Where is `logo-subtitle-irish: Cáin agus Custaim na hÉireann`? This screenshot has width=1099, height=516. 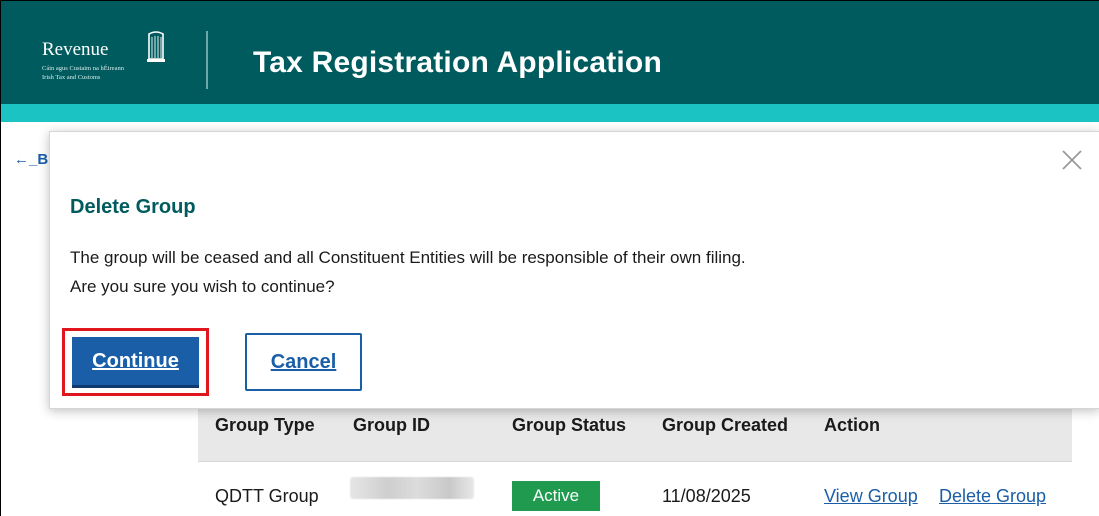
logo-subtitle-irish: Cáin agus Custaim na hÉireann is located at coordinates (83, 68).